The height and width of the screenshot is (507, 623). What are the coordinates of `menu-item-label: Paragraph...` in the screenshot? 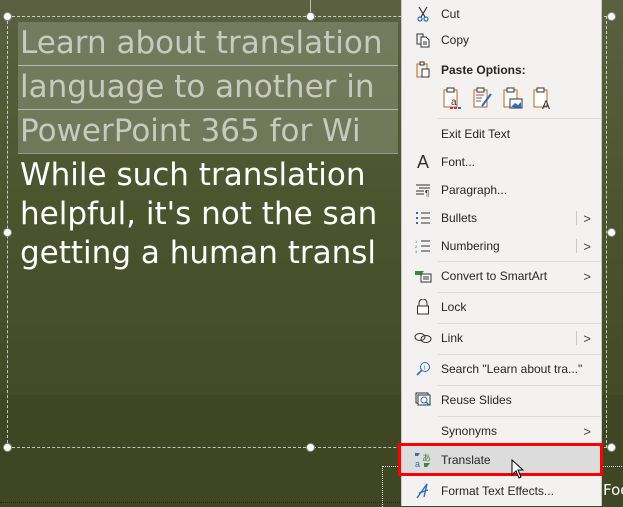 It's located at (474, 190).